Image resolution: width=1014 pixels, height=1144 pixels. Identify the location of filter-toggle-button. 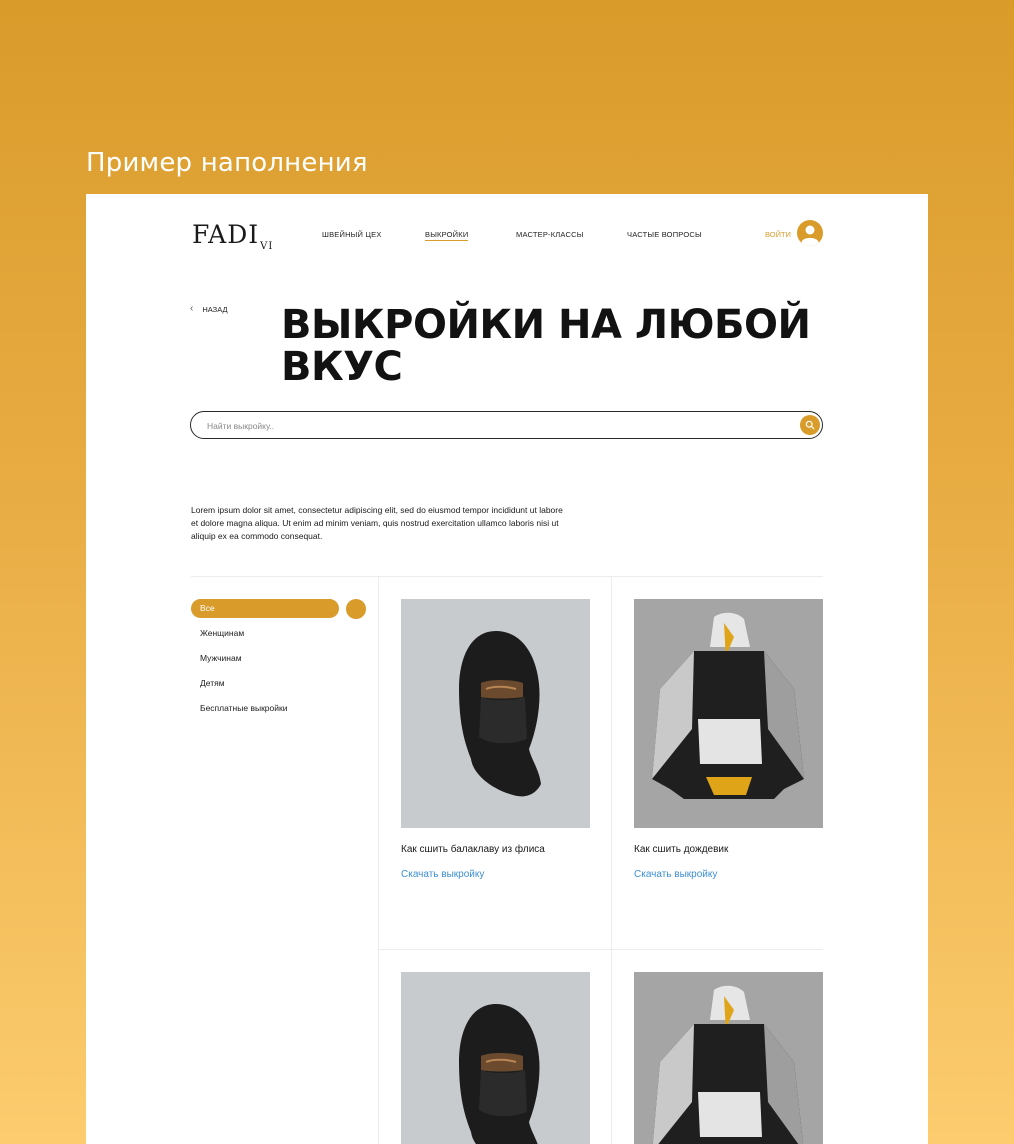
(356, 609).